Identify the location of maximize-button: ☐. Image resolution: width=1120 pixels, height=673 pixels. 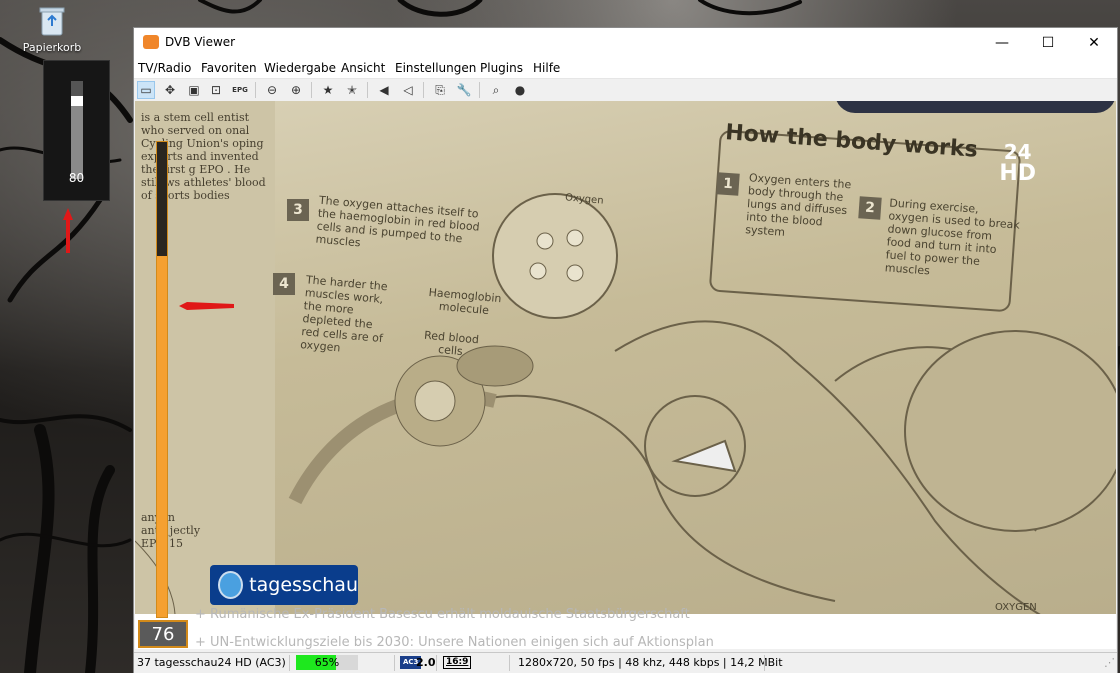
(1048, 43).